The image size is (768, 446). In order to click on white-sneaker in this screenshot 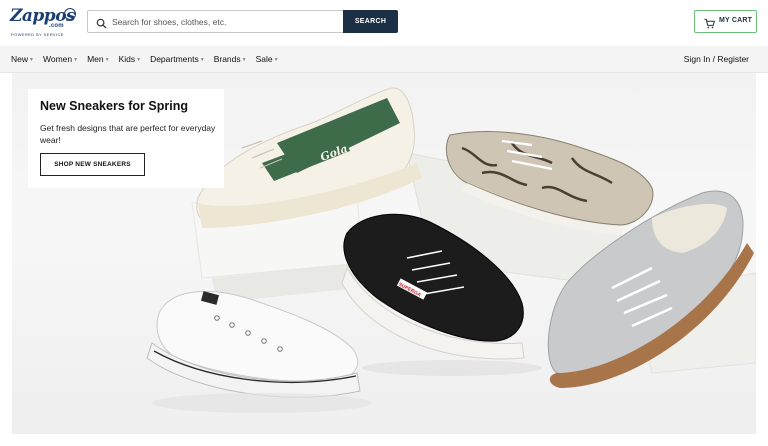, I will do `click(253, 344)`.